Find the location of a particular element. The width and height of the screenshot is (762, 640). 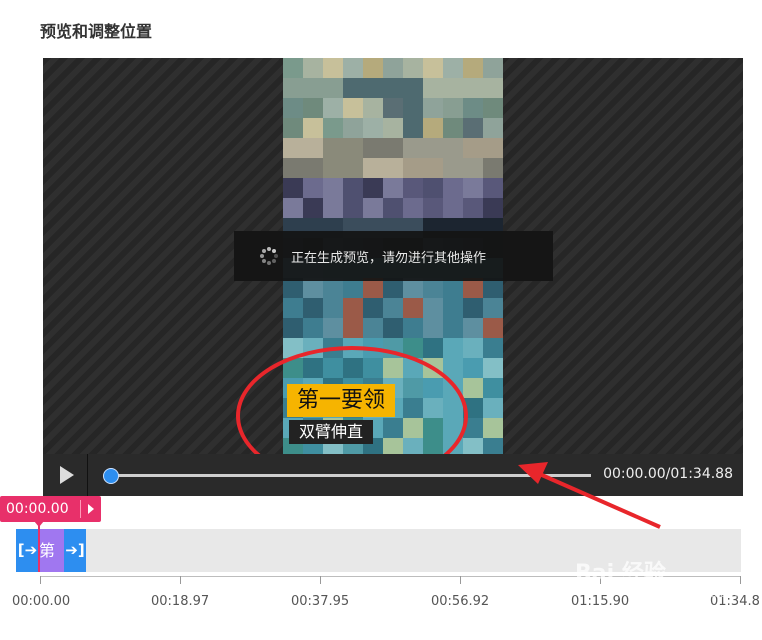

marker-play-icon is located at coordinates (91, 509).